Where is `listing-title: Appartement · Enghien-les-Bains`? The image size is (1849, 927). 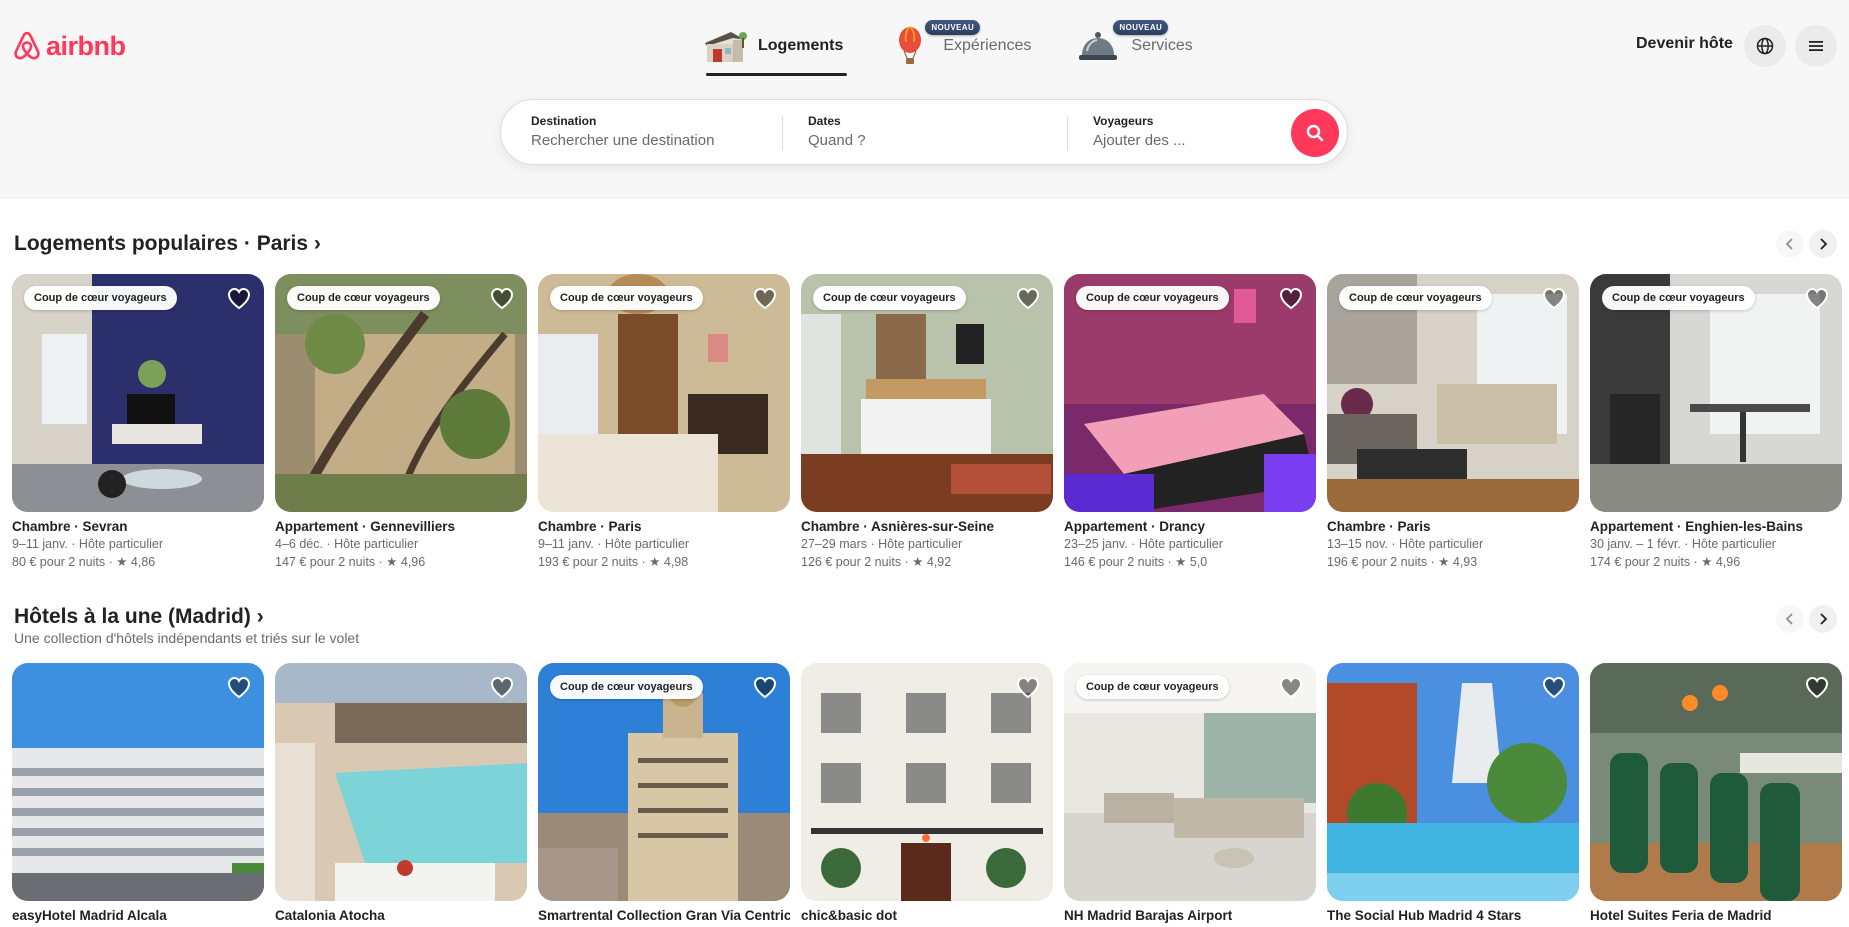 listing-title: Appartement · Enghien-les-Bains is located at coordinates (1697, 526).